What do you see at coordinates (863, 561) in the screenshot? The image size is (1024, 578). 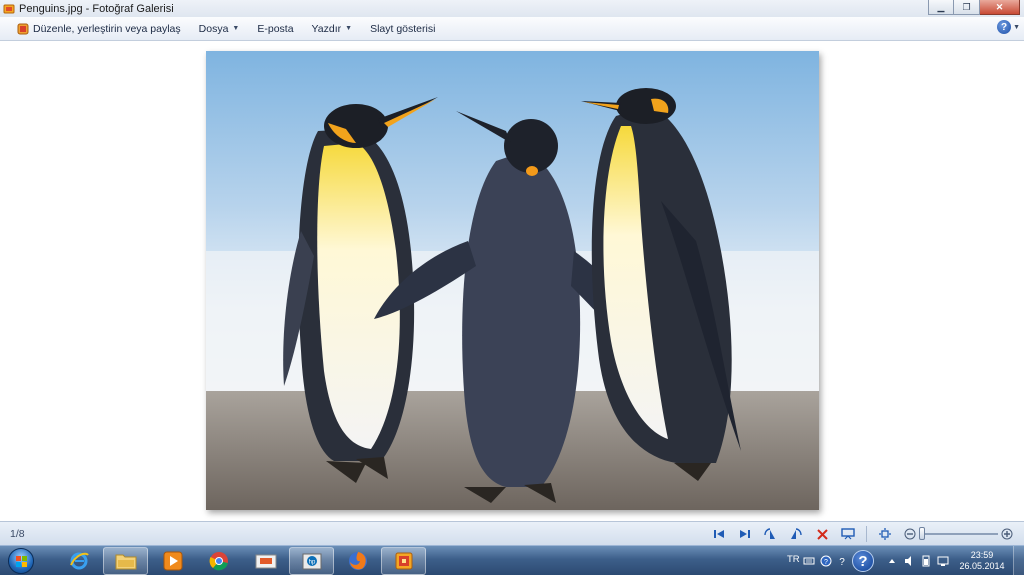 I see `help-center-icon: ?` at bounding box center [863, 561].